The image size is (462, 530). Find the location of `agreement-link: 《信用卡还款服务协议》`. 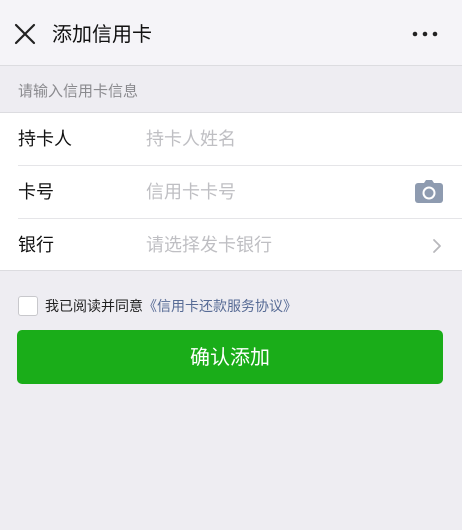

agreement-link: 《信用卡还款服务协议》 is located at coordinates (220, 307).